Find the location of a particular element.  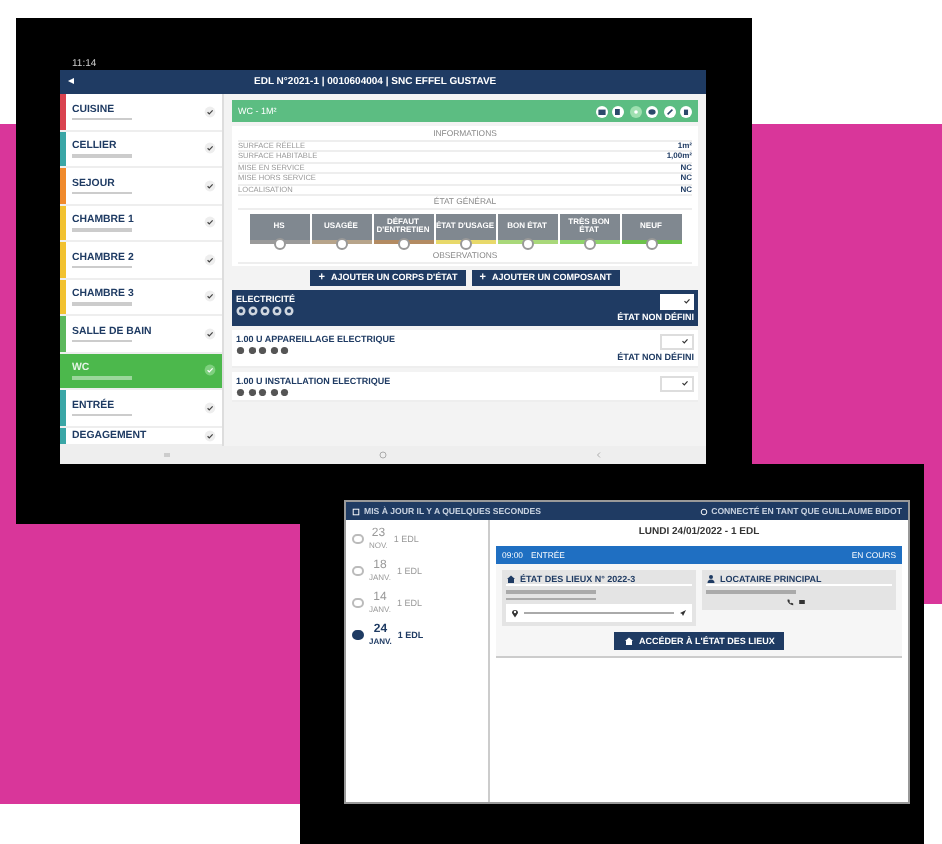

pencil-icon is located at coordinates (669, 111).